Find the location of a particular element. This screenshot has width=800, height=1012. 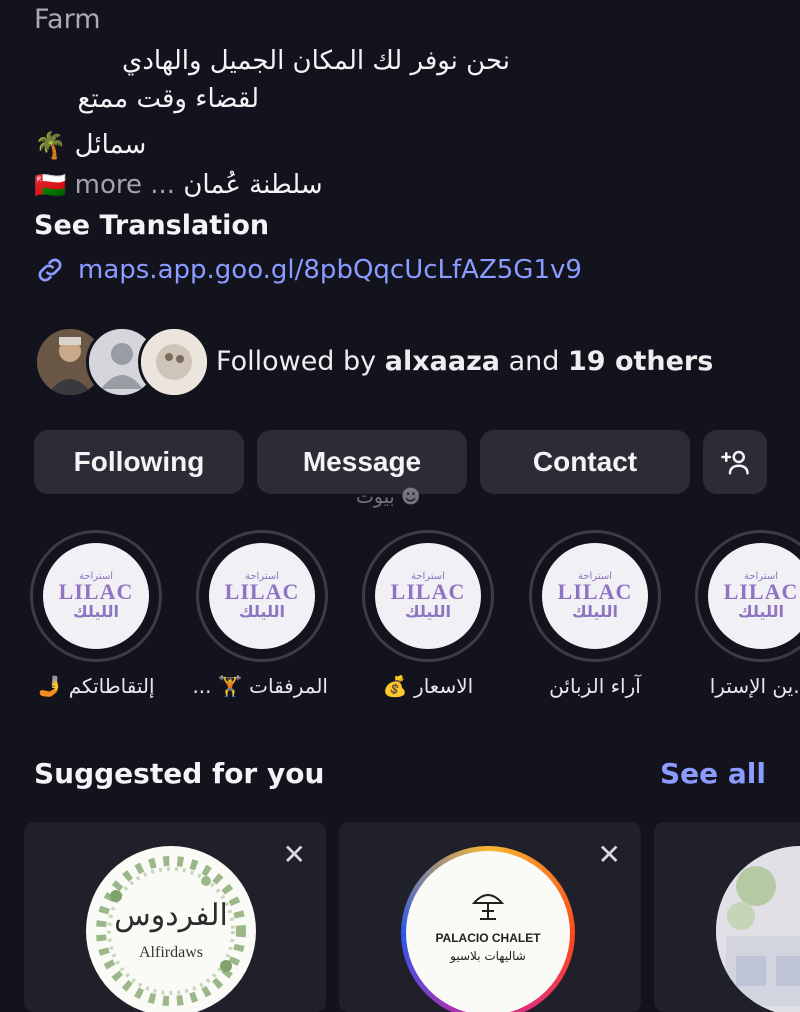

add-user-button is located at coordinates (735, 462).